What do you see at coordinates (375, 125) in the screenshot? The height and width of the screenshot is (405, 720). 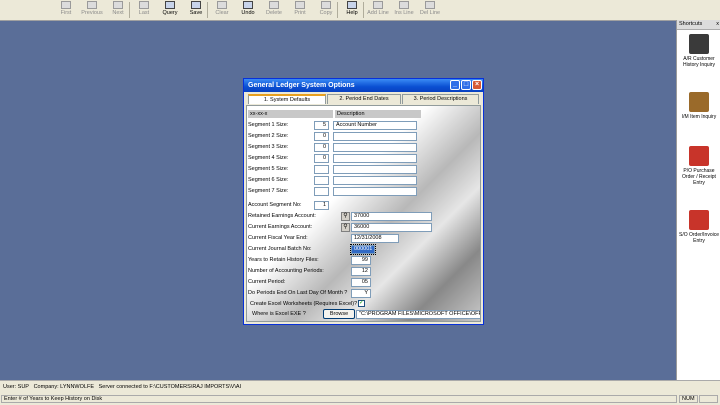 I see `segment-description-input: Account Number` at bounding box center [375, 125].